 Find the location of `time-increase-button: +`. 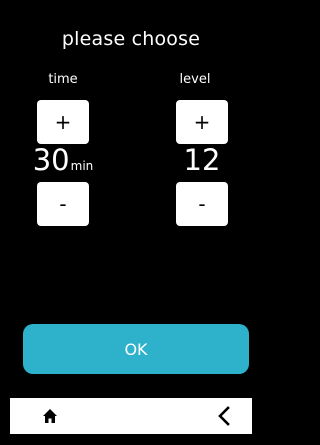

time-increase-button: + is located at coordinates (63, 122).